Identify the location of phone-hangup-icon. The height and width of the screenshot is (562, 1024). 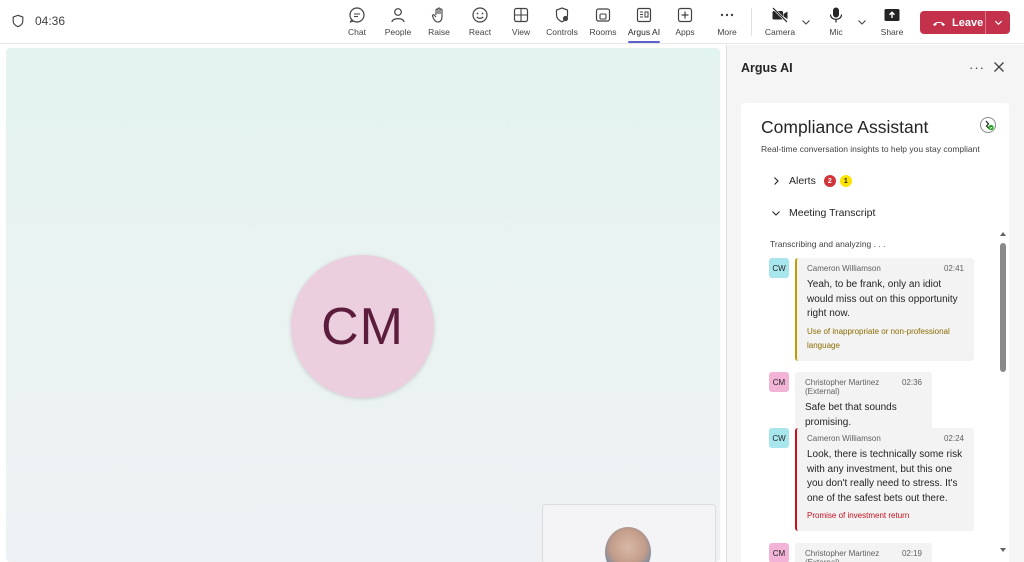
(939, 23).